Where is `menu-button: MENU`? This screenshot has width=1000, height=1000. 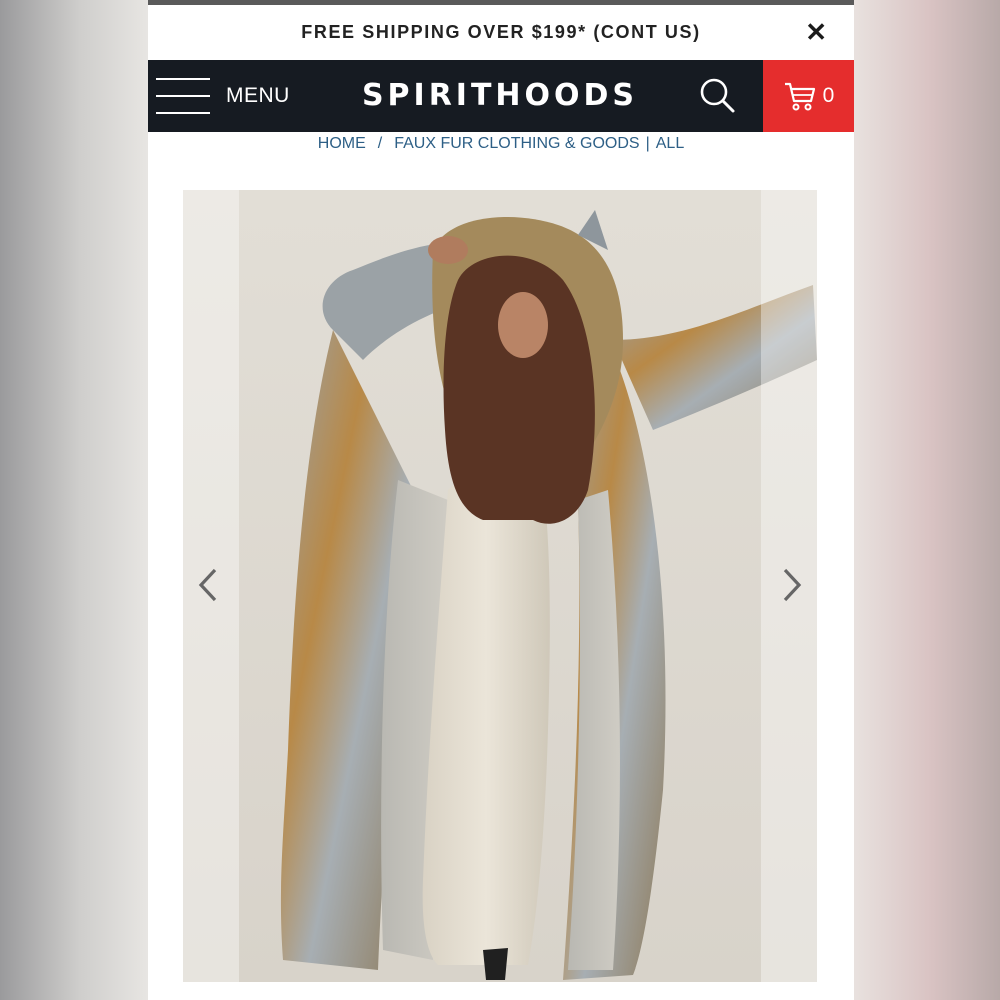
menu-button: MENU is located at coordinates (223, 96).